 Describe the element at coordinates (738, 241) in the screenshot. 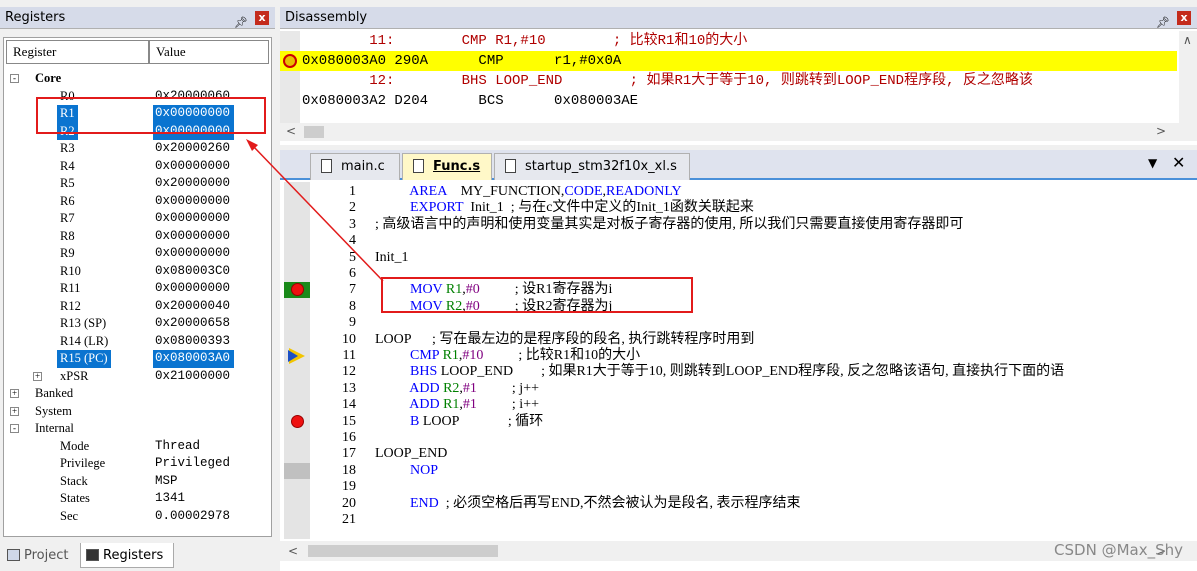

I see `code-line: 4` at that location.